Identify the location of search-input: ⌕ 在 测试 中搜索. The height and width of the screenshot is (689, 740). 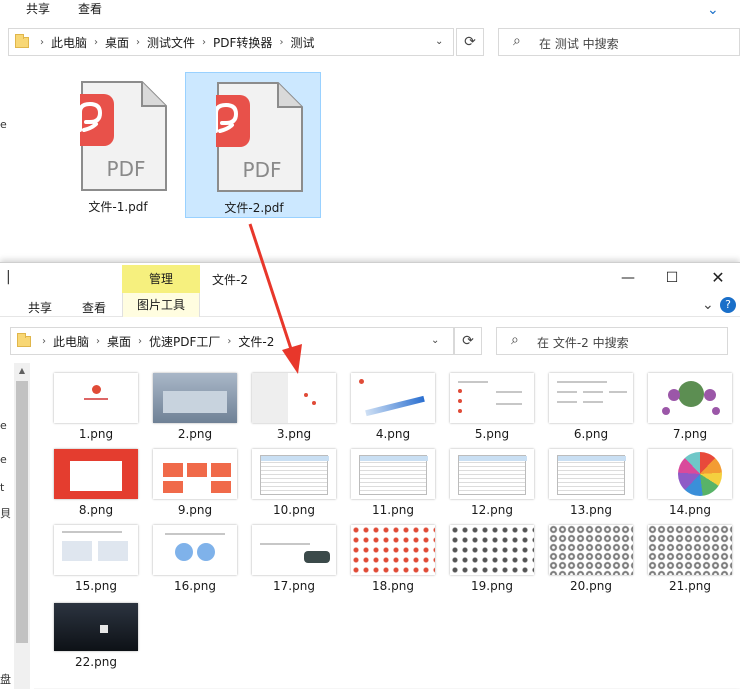
(619, 42).